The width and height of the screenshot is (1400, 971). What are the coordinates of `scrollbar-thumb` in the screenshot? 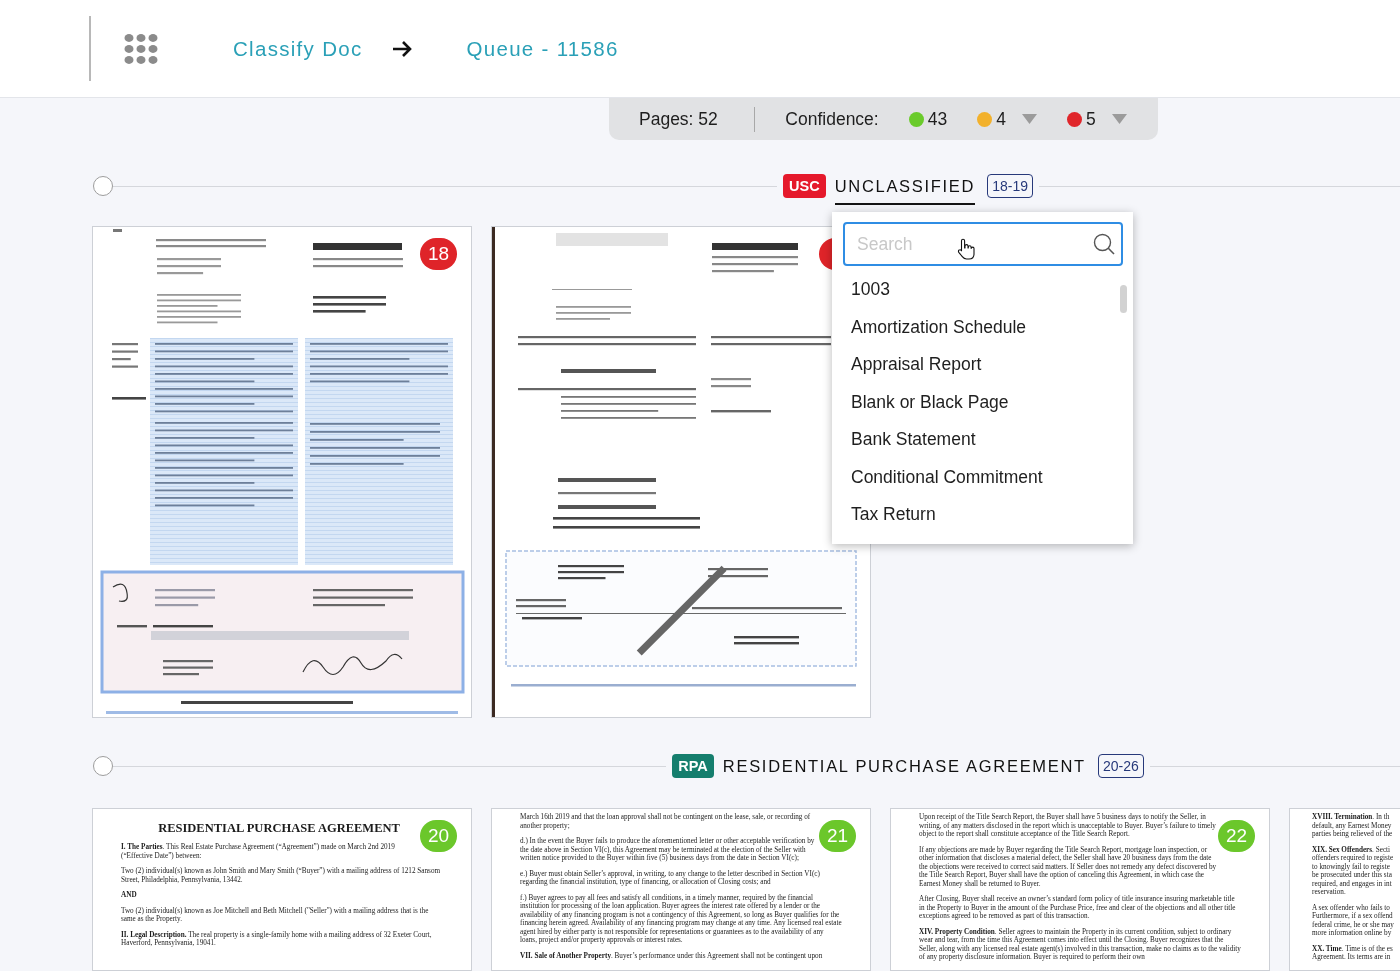 It's located at (1123, 299).